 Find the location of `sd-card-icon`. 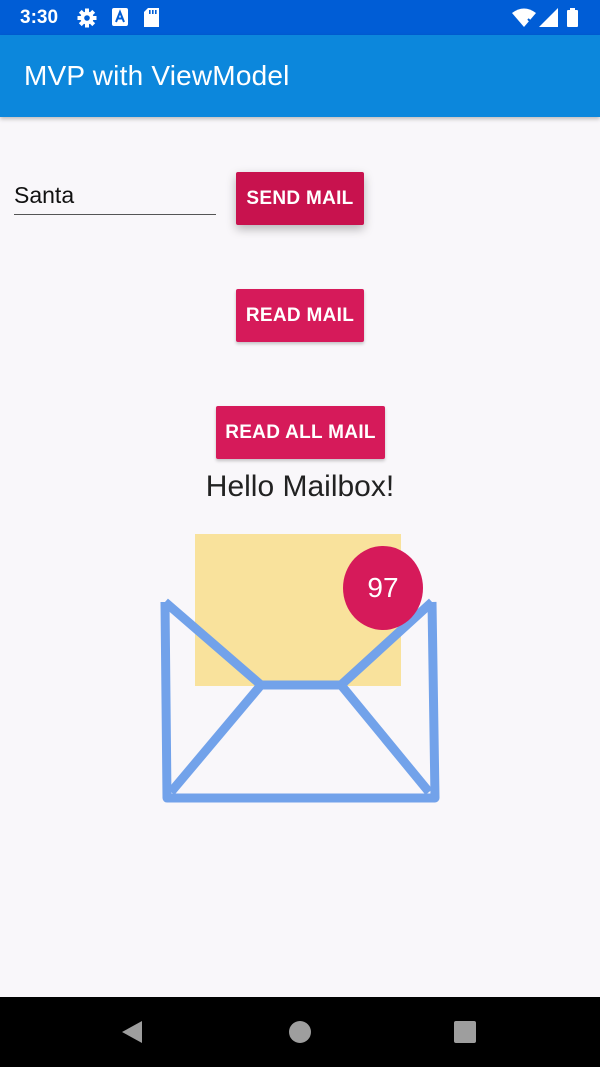

sd-card-icon is located at coordinates (151, 20).